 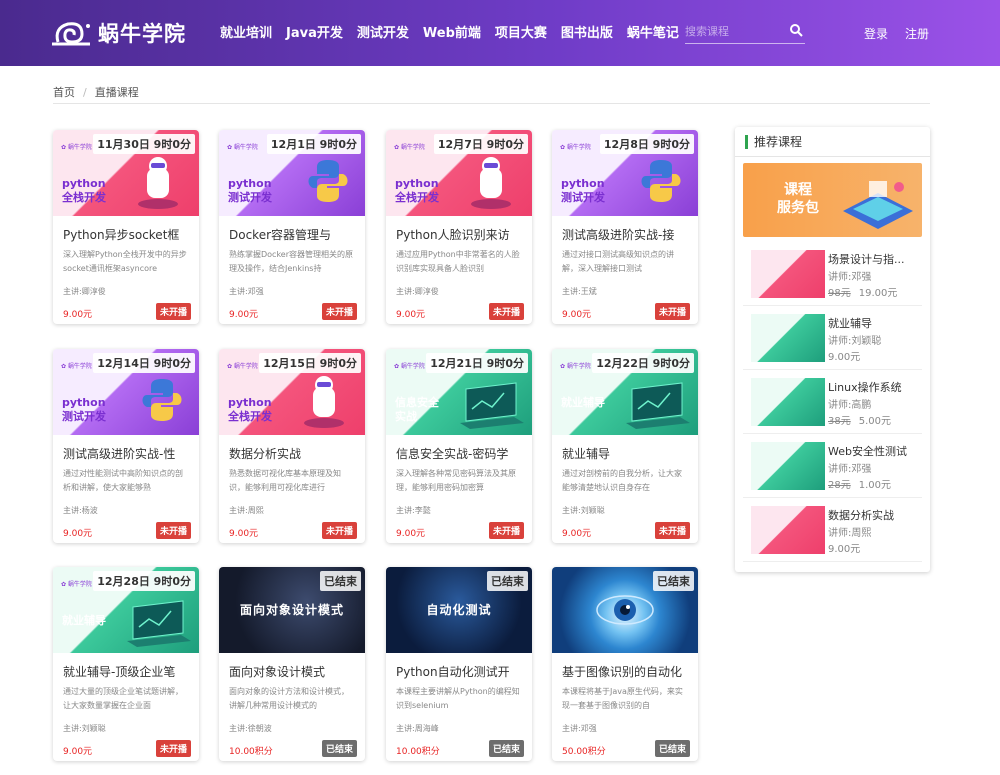 I want to click on course-teacher: 主讲:徐朝波, so click(x=250, y=728).